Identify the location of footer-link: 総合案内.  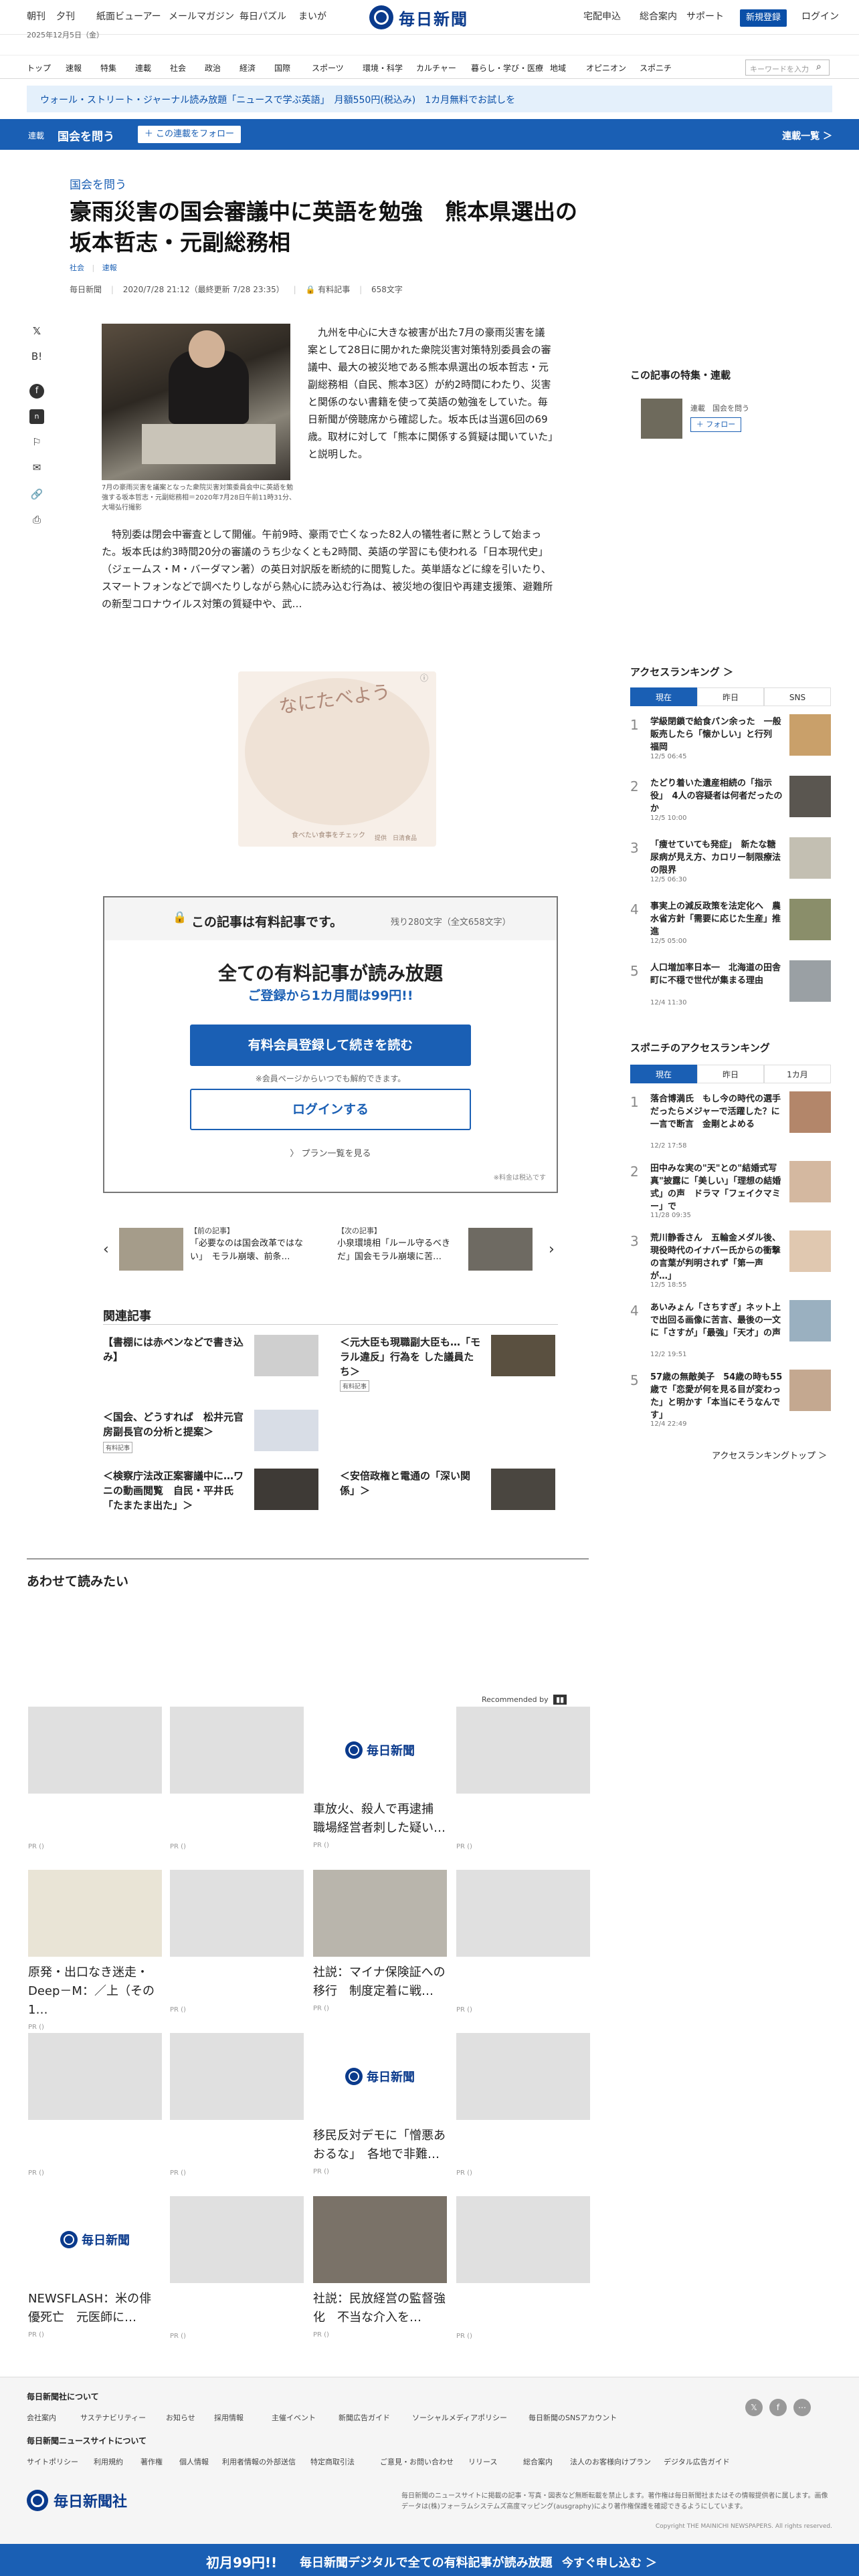
(538, 2461).